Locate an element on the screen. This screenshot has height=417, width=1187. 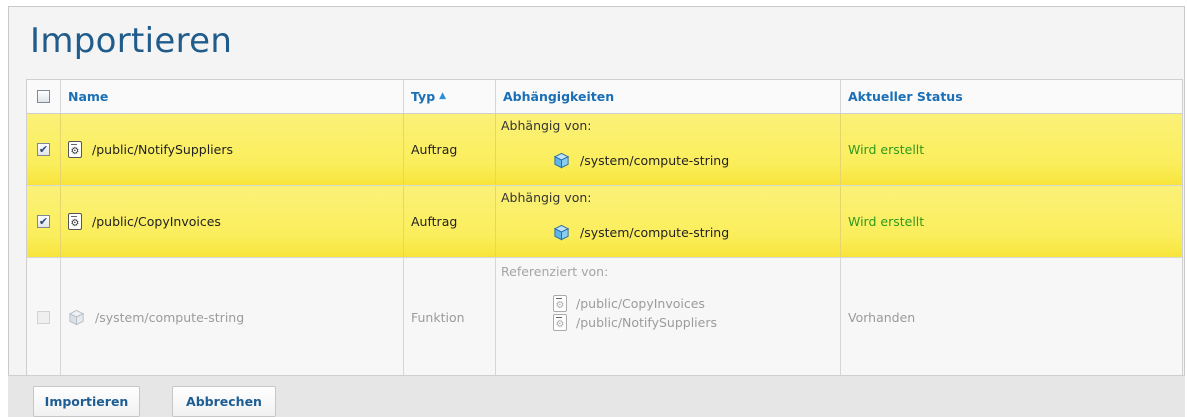
action-bar: Importieren Abbrechen is located at coordinates (596, 396).